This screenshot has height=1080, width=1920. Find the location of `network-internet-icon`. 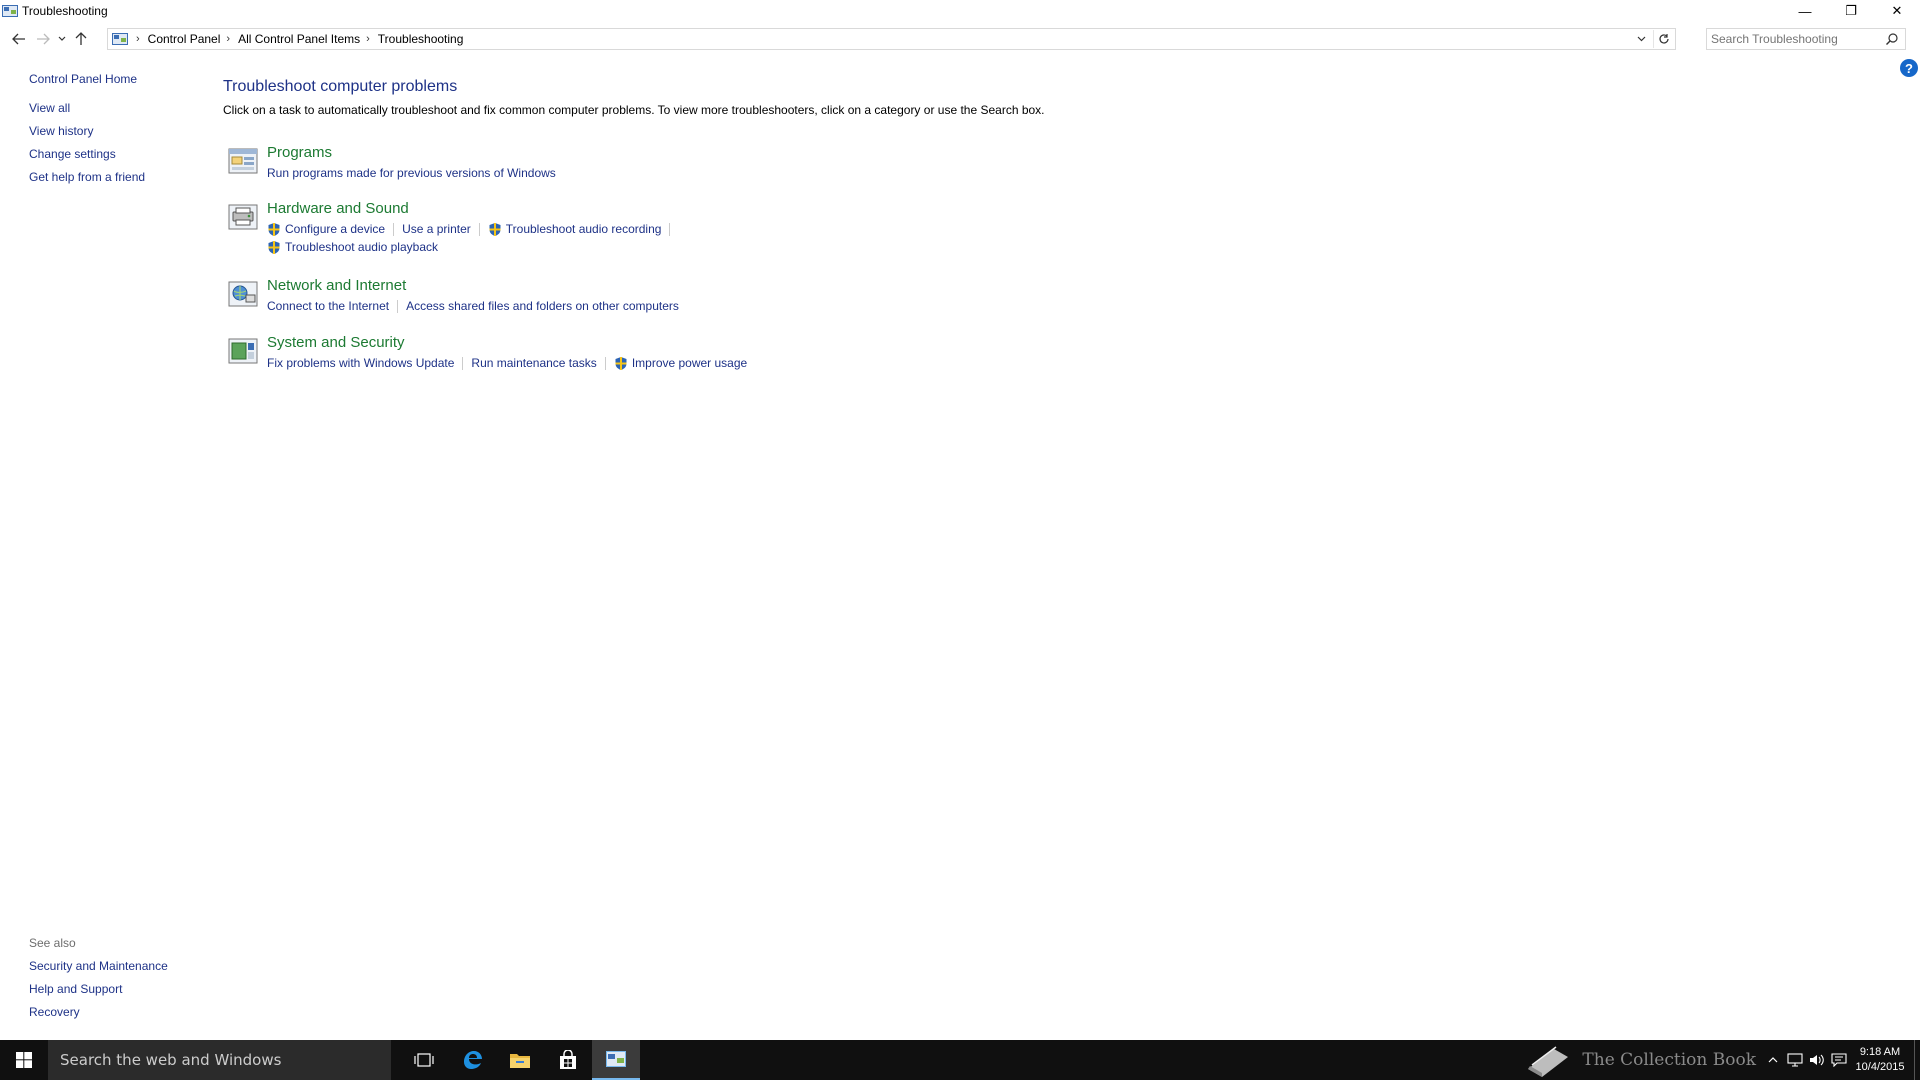

network-internet-icon is located at coordinates (243, 294).